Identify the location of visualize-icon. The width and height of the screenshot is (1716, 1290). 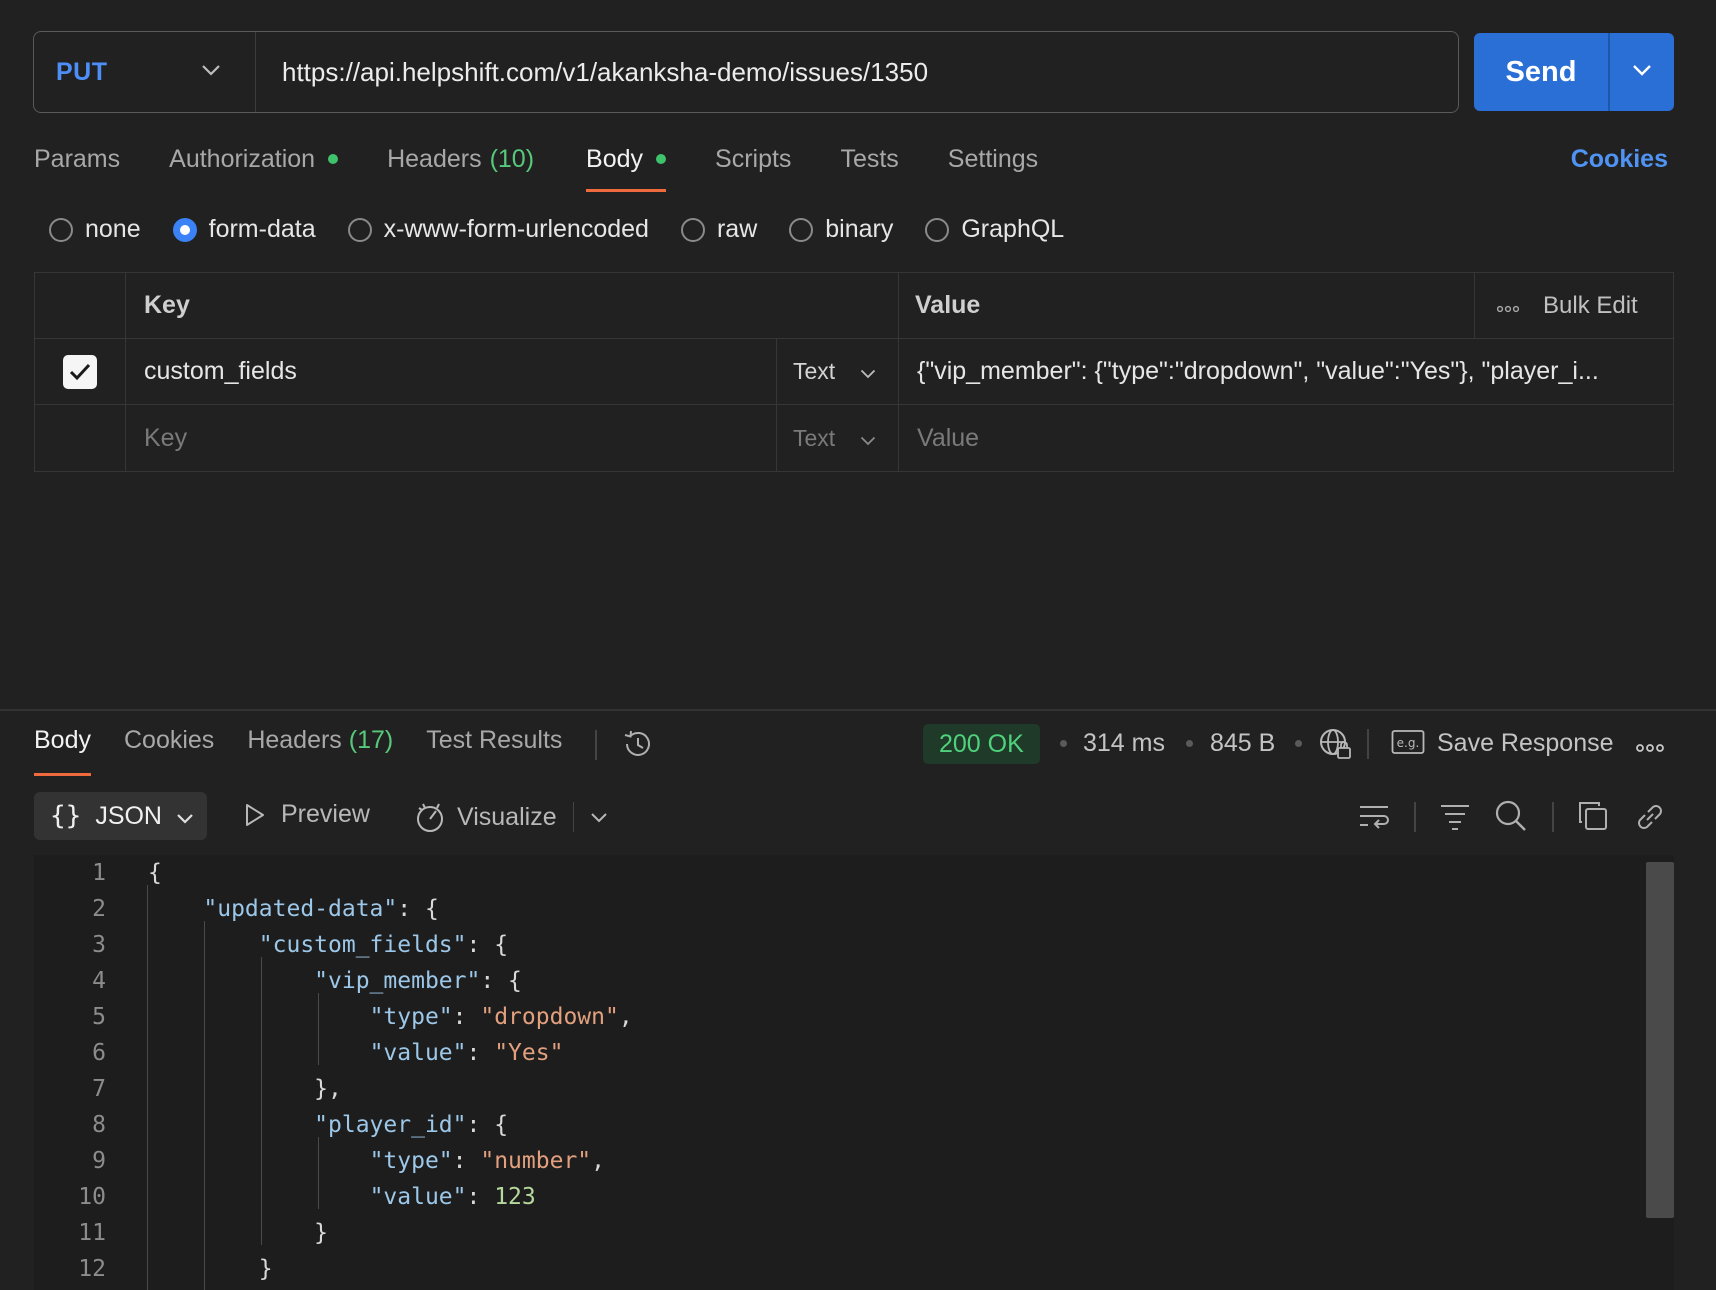
(430, 817).